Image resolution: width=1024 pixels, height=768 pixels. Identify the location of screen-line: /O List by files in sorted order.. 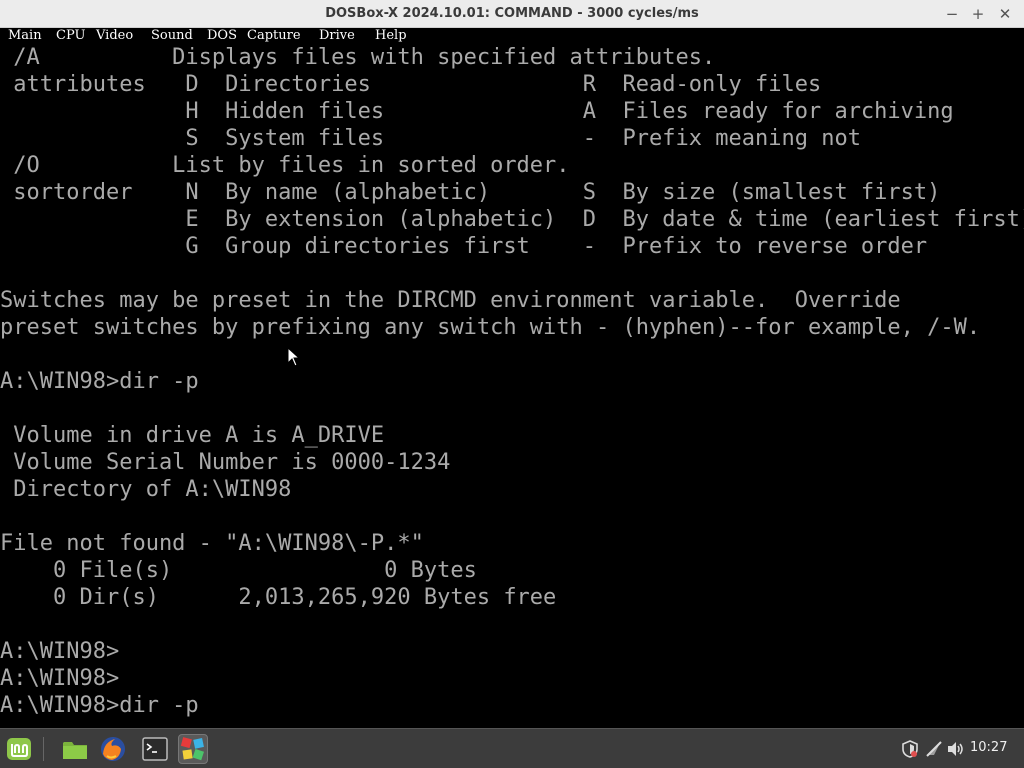
(285, 165).